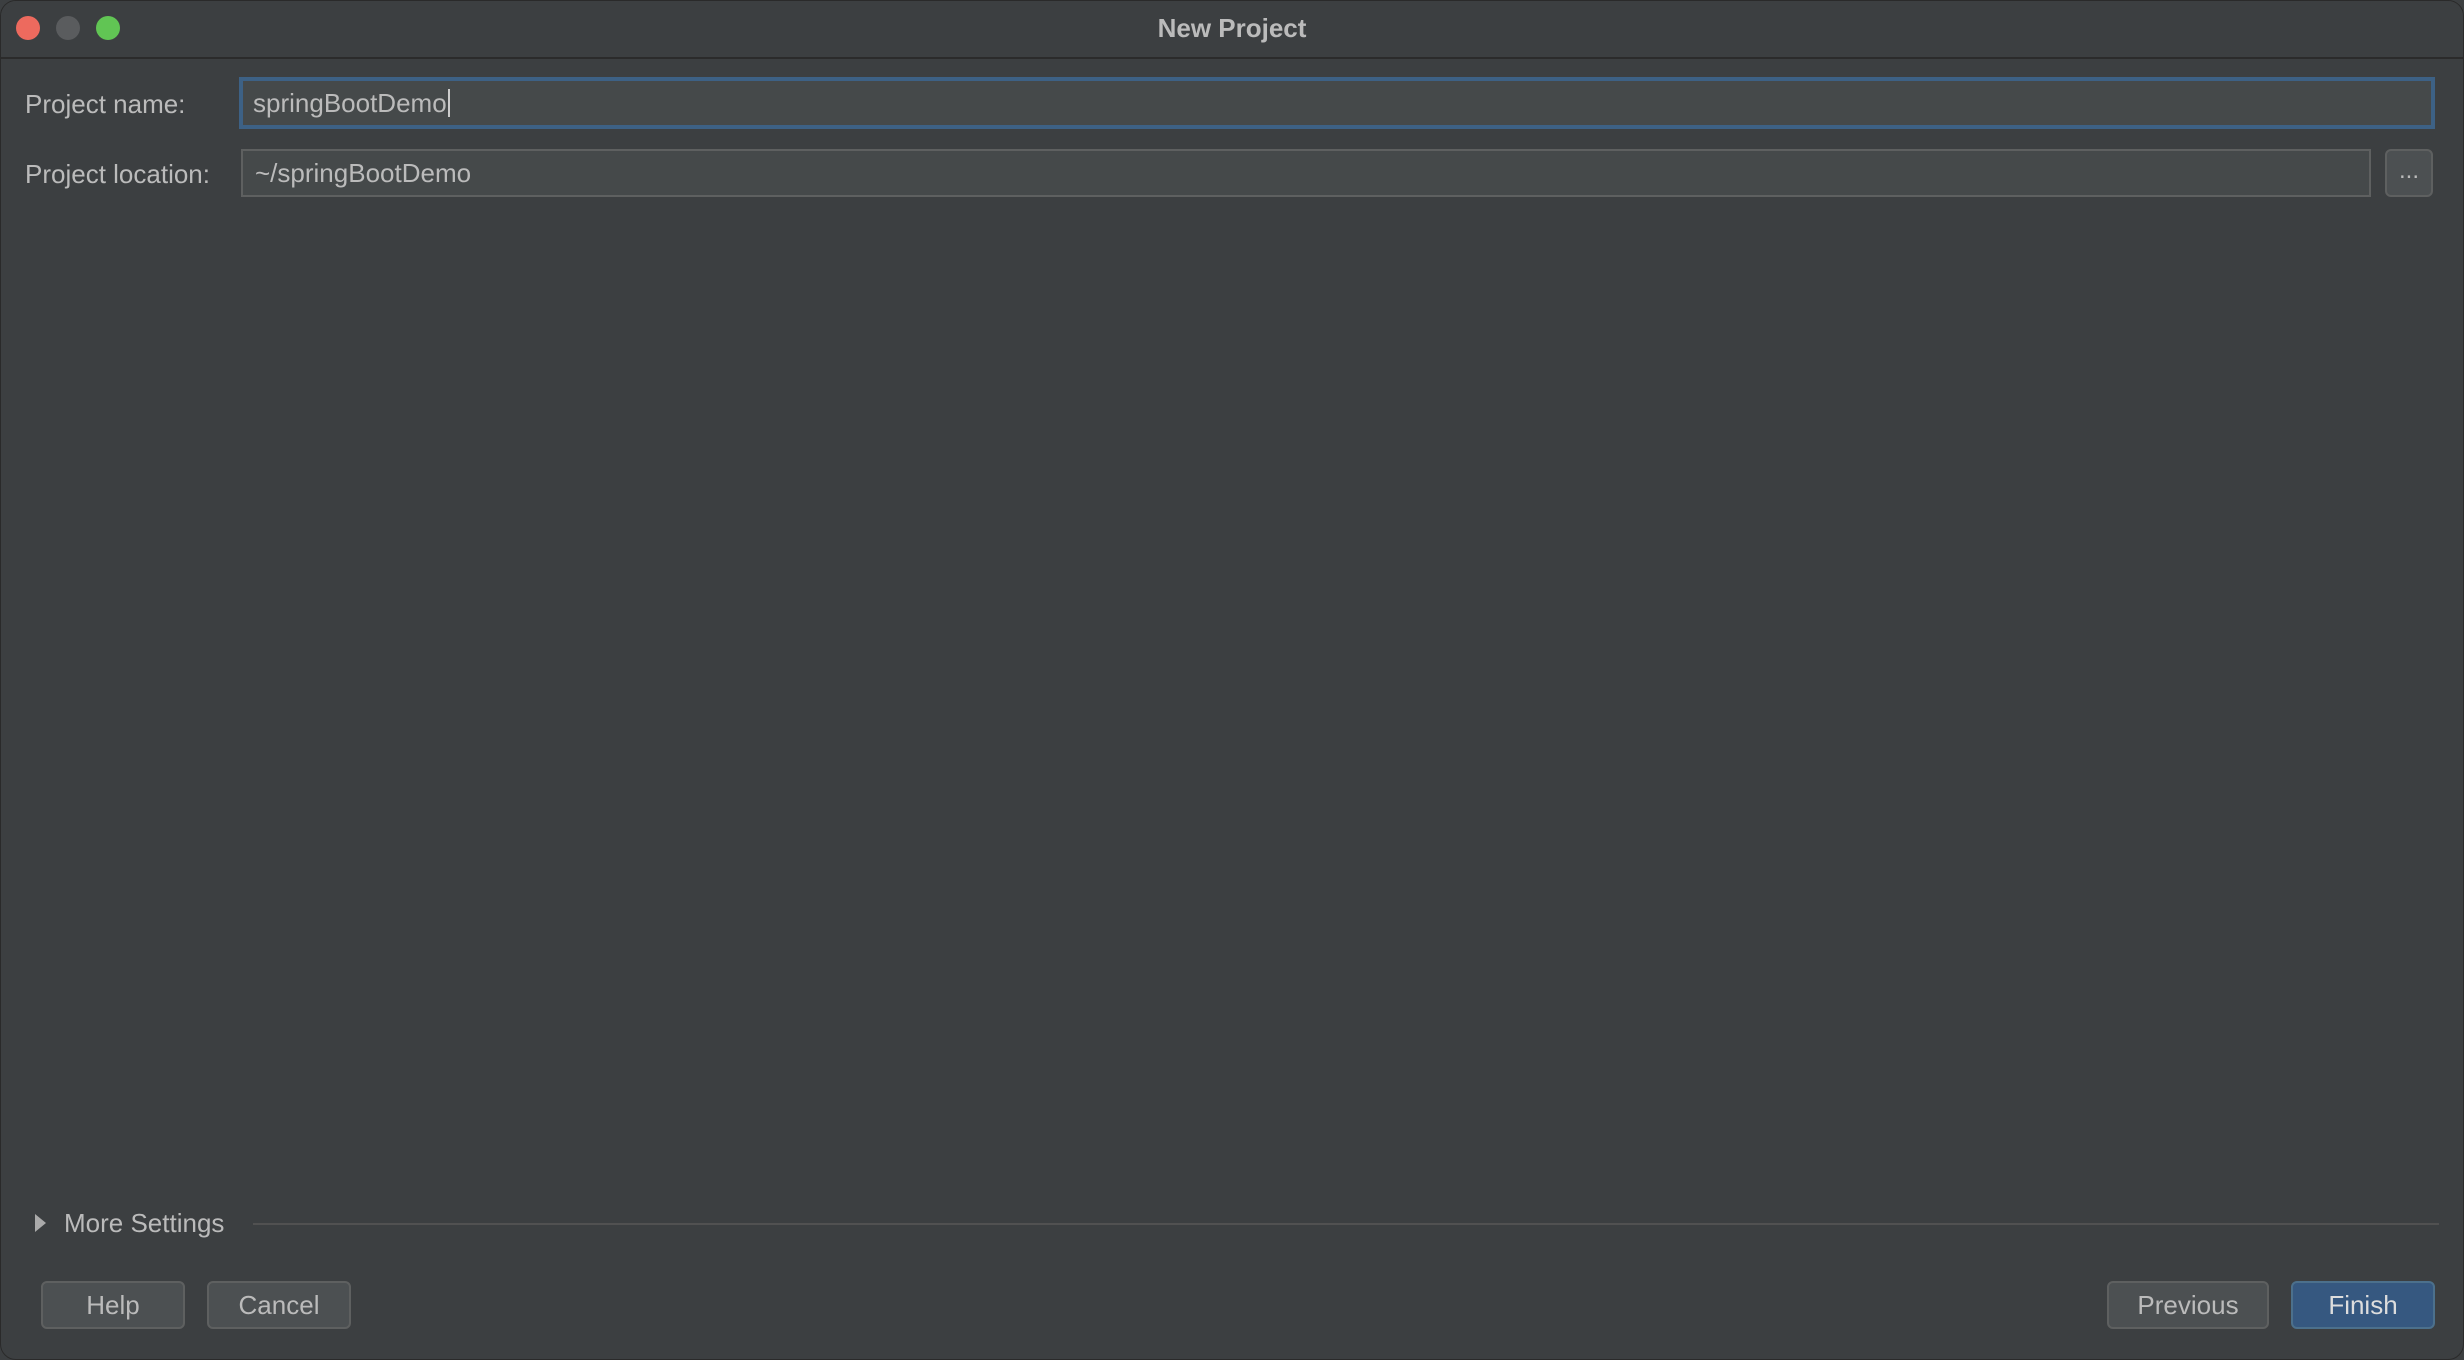 The width and height of the screenshot is (2464, 1360). Describe the element at coordinates (448, 103) in the screenshot. I see `text-caret` at that location.